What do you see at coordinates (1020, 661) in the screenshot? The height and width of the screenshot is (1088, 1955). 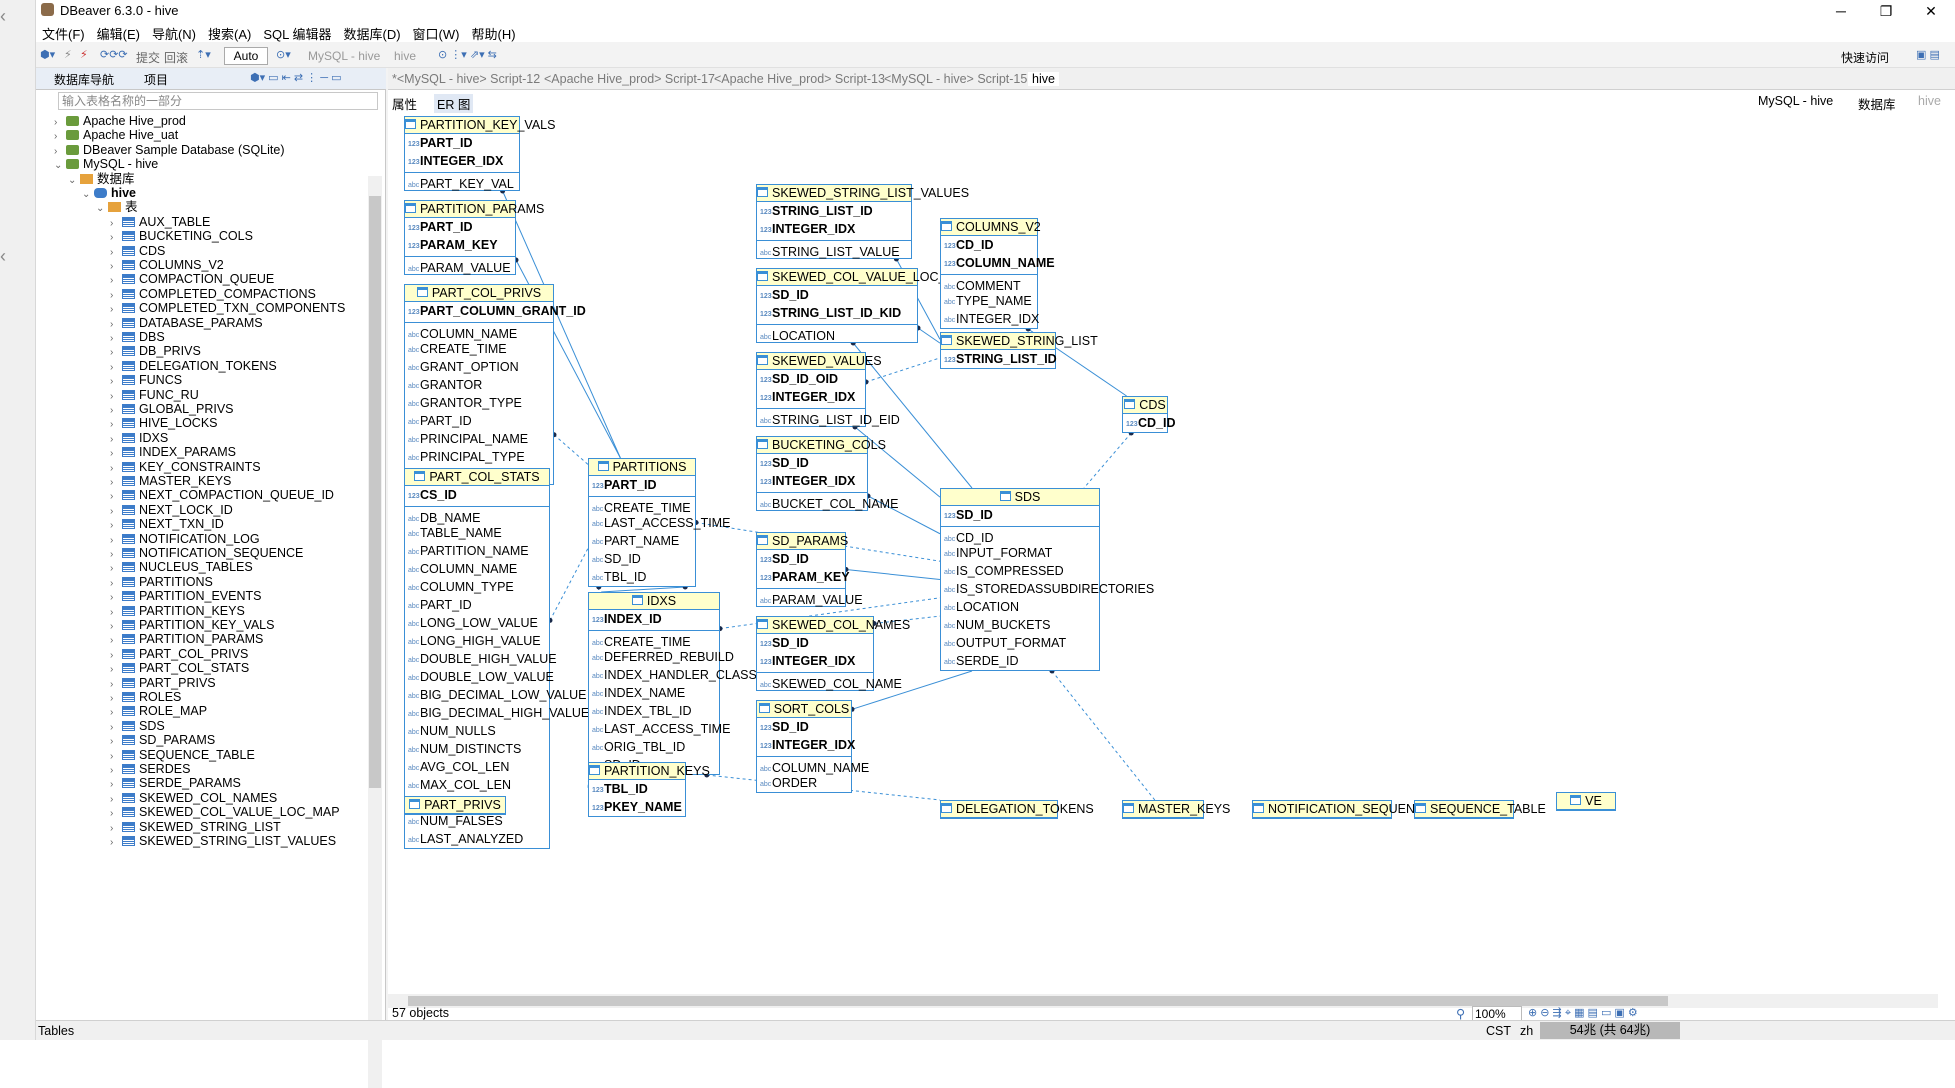 I see `entity-column: abcSERDE_ID` at bounding box center [1020, 661].